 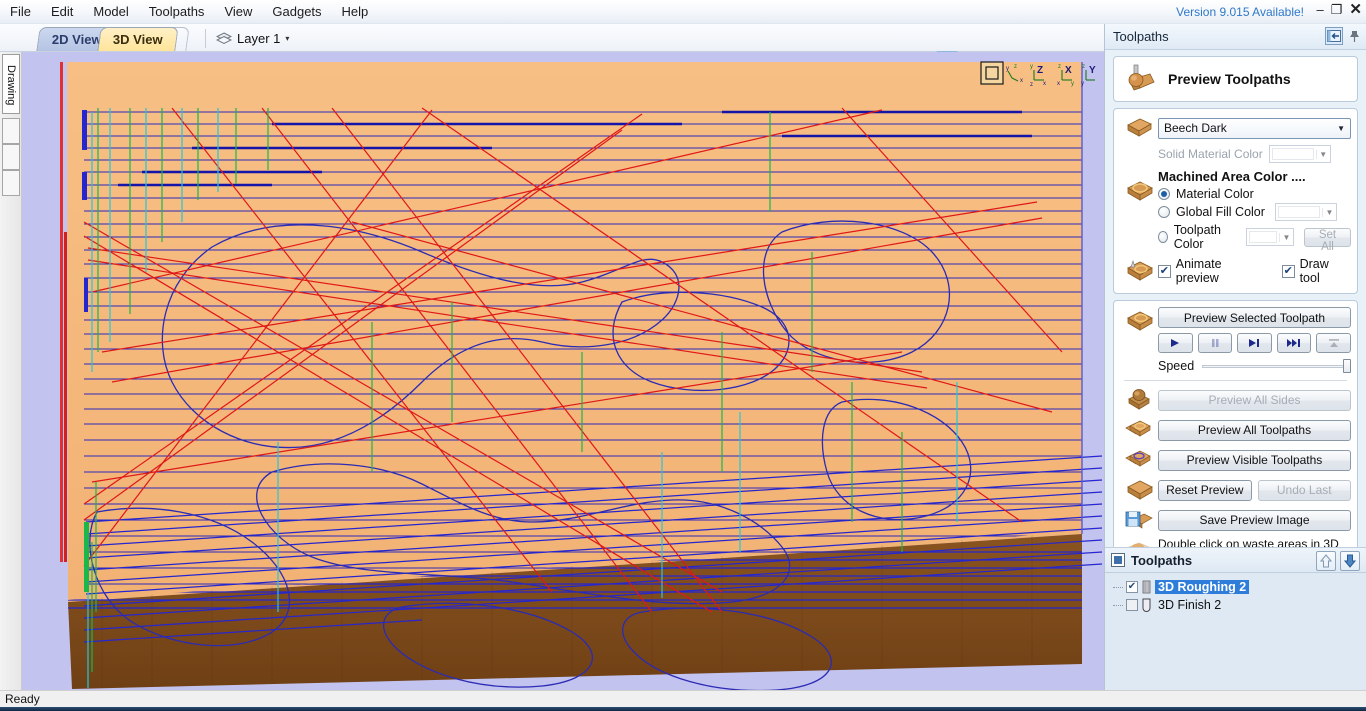 I want to click on menu-item-toolpaths: Toolpaths, so click(x=177, y=11).